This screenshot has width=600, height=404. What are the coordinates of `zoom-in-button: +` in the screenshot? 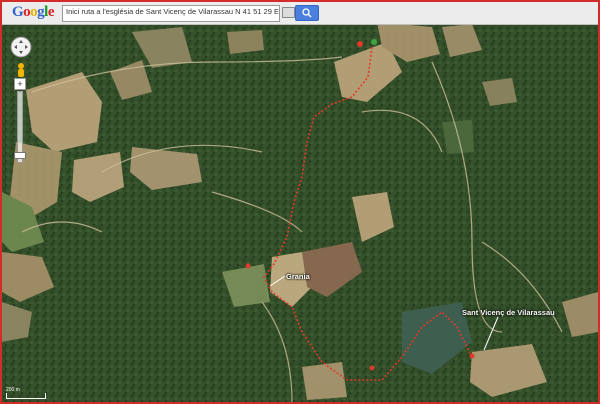 It's located at (20, 84).